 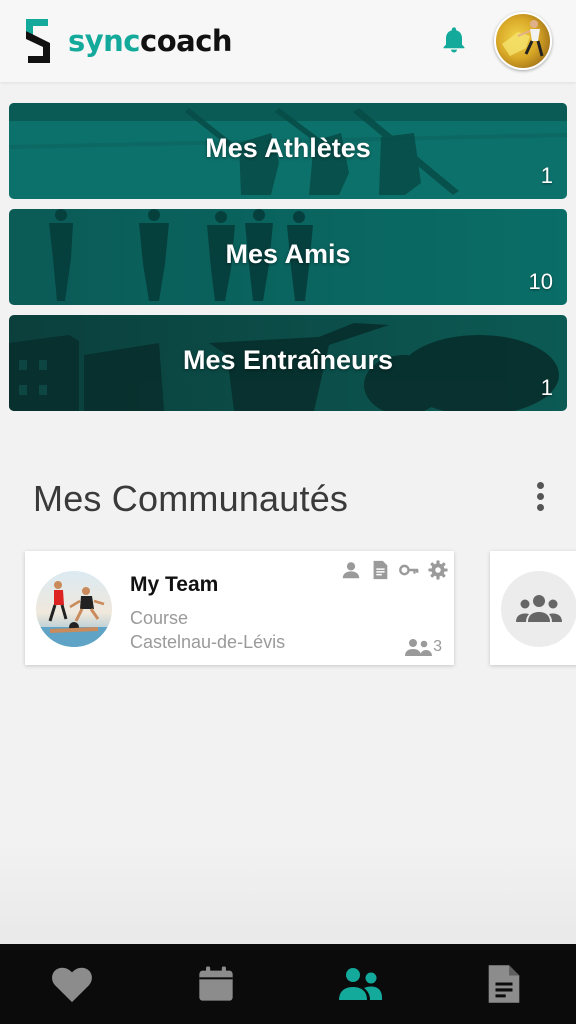 I want to click on community-placeholder, so click(x=538, y=609).